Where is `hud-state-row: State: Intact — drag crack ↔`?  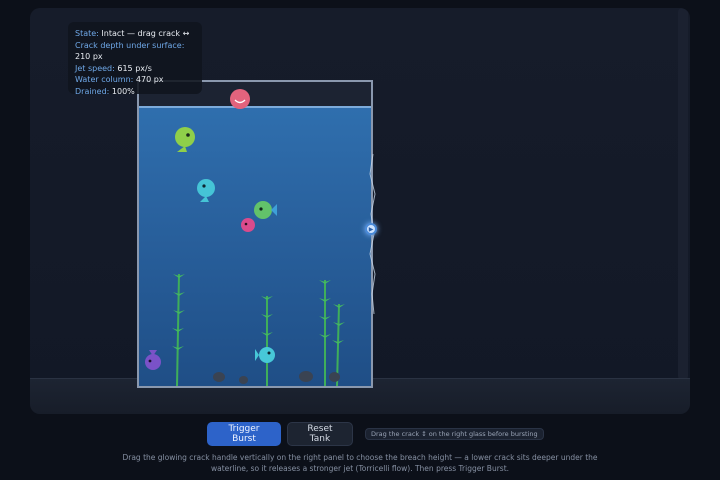 hud-state-row: State: Intact — drag crack ↔ is located at coordinates (135, 34).